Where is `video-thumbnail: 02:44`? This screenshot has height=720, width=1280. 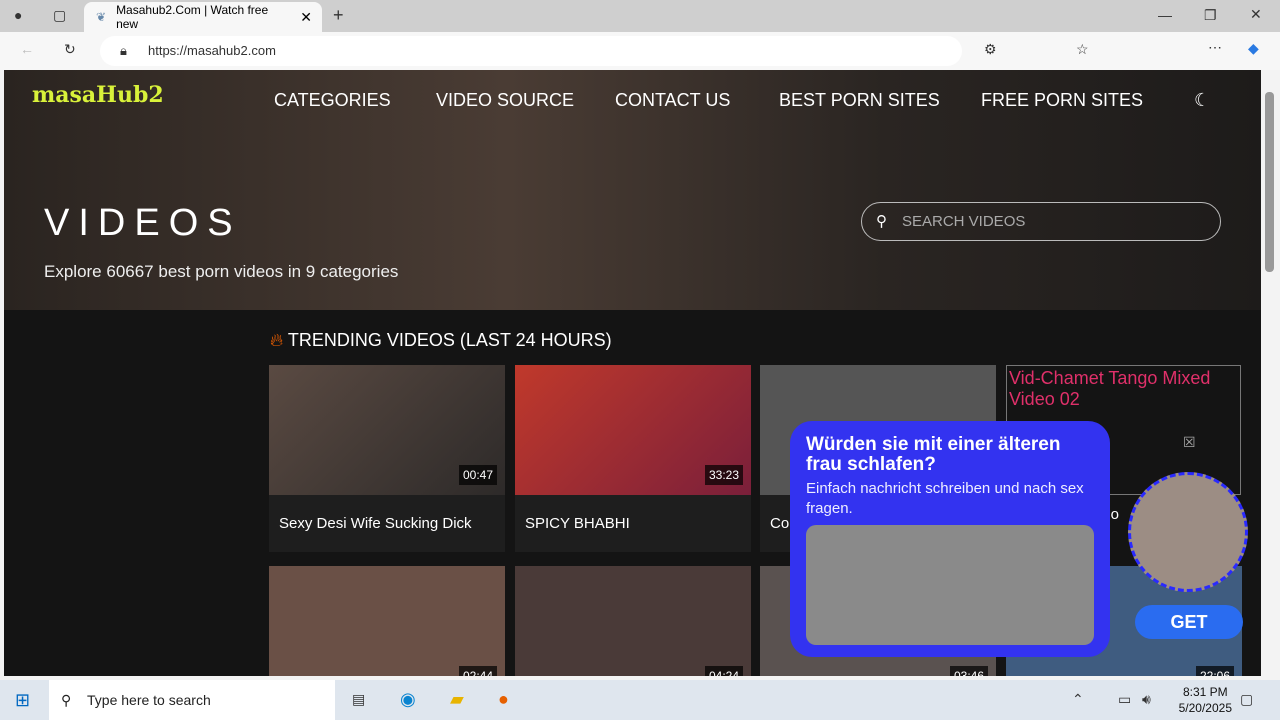
video-thumbnail: 02:44 is located at coordinates (387, 621).